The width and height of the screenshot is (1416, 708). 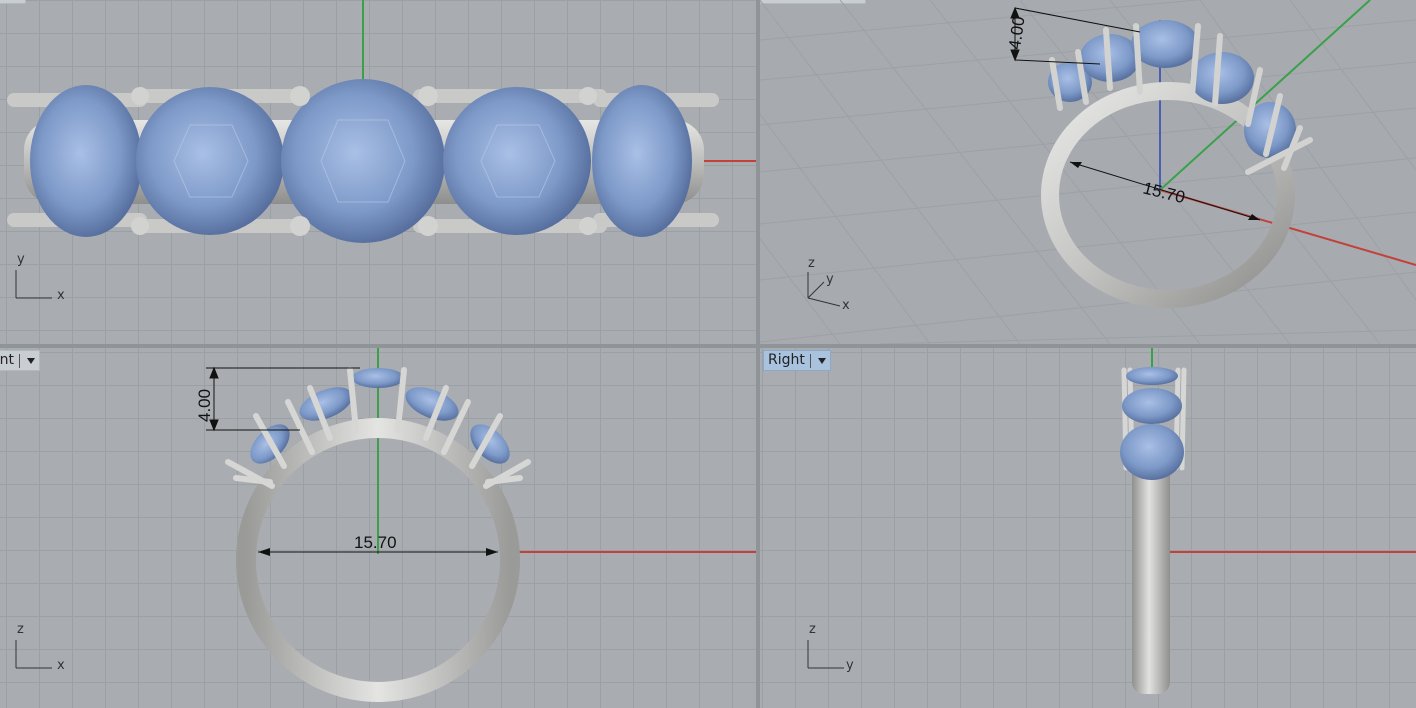 I want to click on viewport-right-label: Right, so click(x=797, y=360).